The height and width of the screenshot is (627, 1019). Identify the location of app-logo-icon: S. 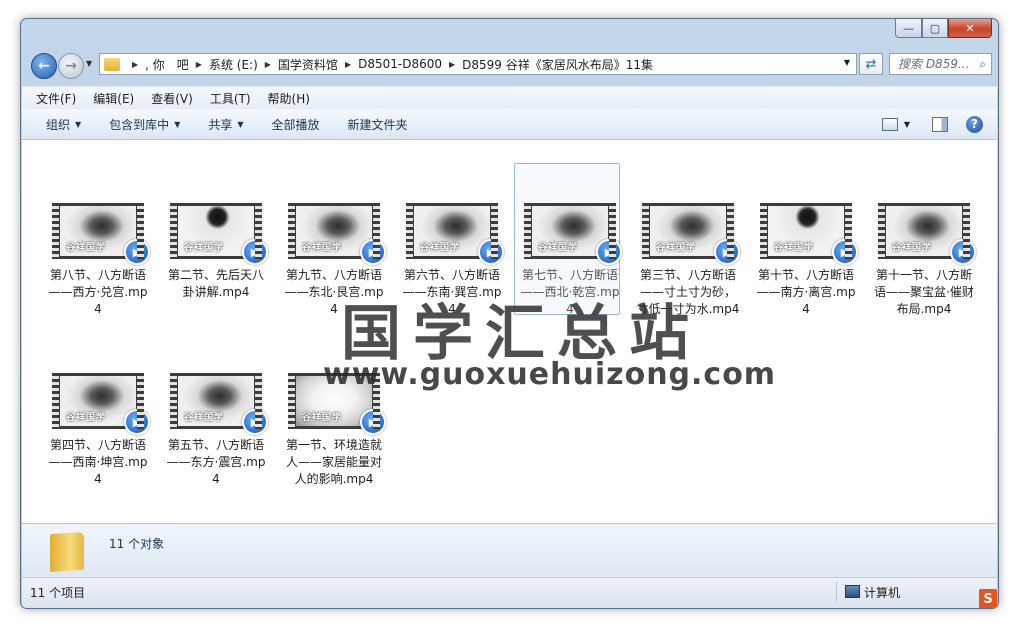
(988, 598).